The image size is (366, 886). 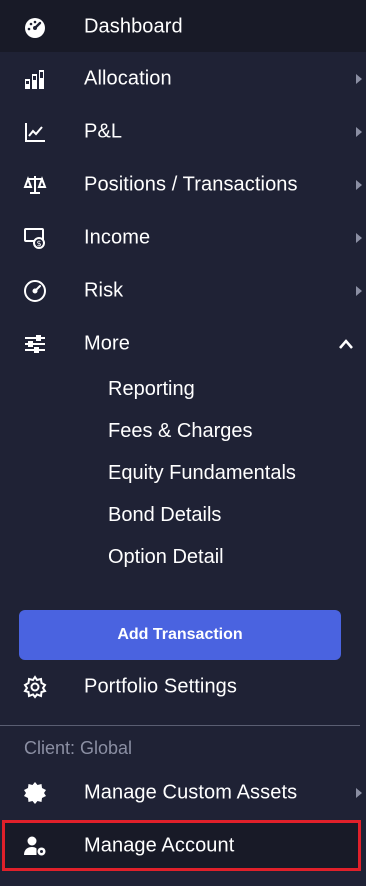 What do you see at coordinates (107, 343) in the screenshot?
I see `nav-more-label: More` at bounding box center [107, 343].